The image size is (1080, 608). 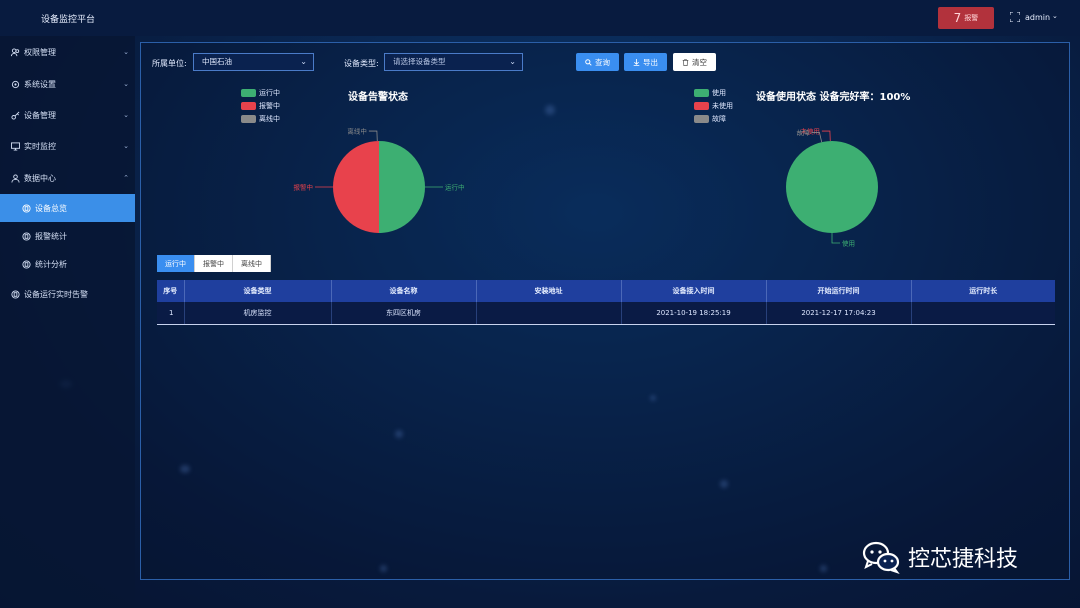 I want to click on legend-label: 故障, so click(x=719, y=119).